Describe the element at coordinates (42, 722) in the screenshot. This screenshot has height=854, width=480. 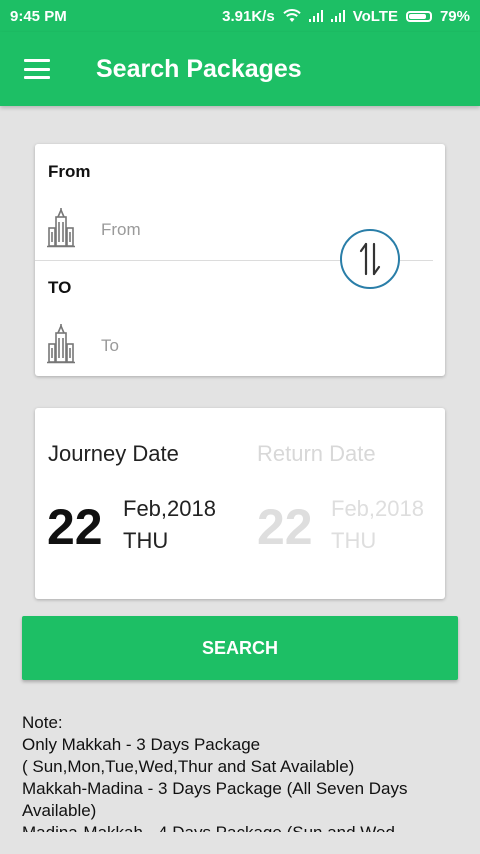
I see `note-title: Note:` at that location.